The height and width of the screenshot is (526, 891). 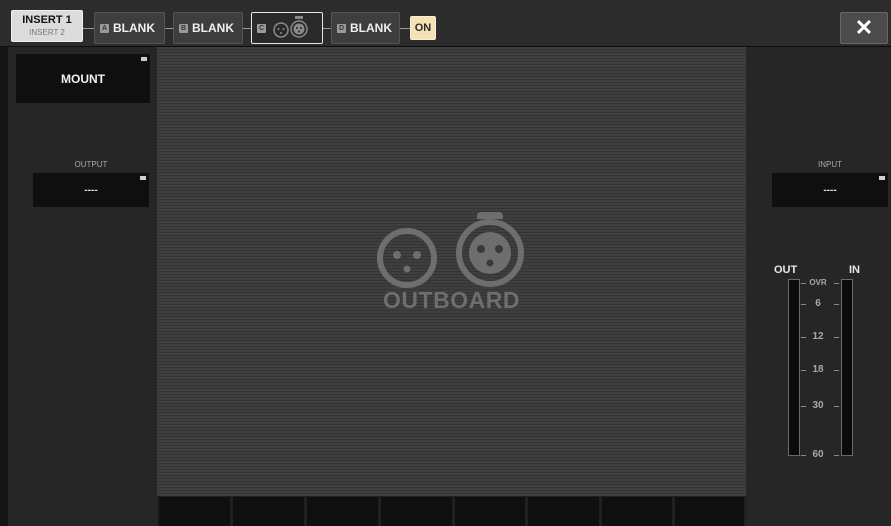 I want to click on slot-a-letter: A, so click(x=104, y=28).